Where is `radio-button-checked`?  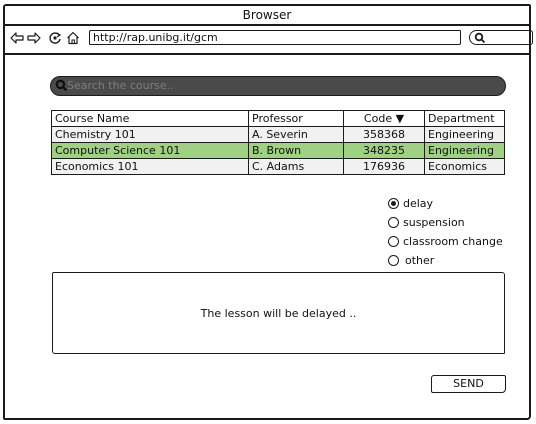
radio-button-checked is located at coordinates (393, 203).